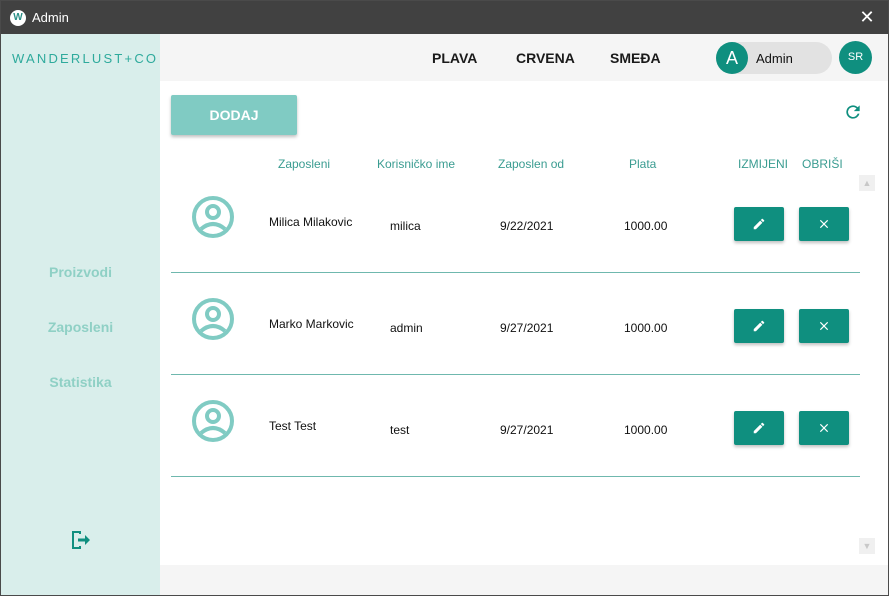 This screenshot has width=889, height=596. I want to click on employee-username: milica, so click(405, 226).